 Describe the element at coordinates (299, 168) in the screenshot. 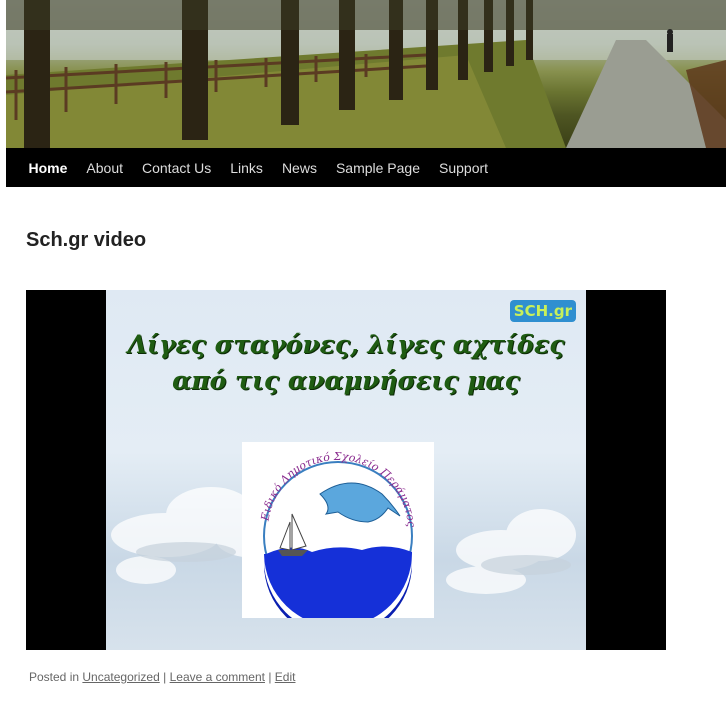

I see `nav-item-news: News` at that location.